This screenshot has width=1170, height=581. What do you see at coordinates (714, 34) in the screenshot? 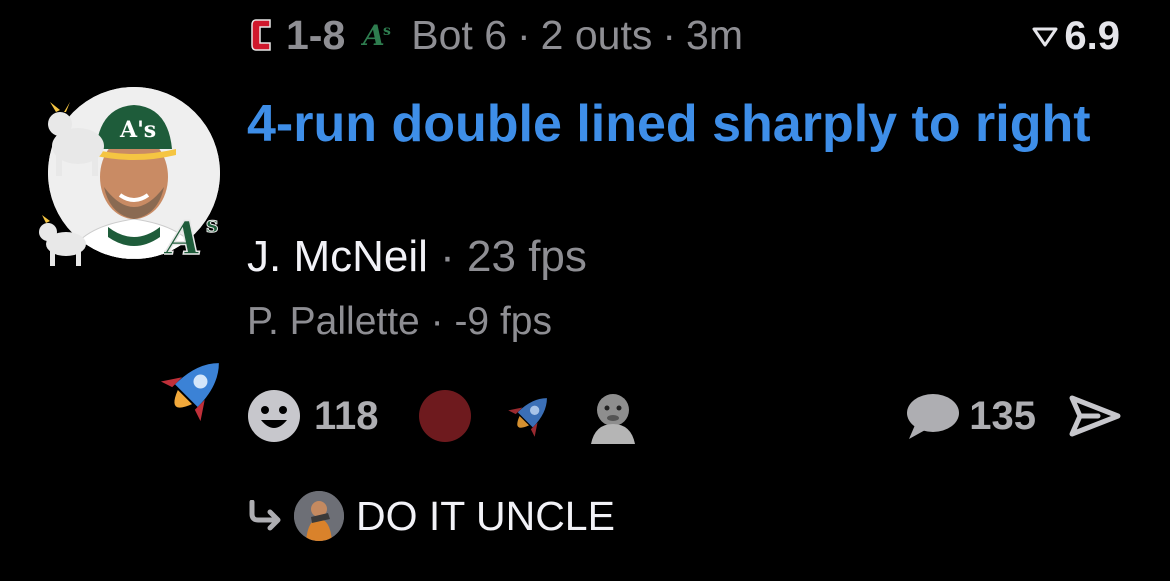
I see `time-ago: 3m` at bounding box center [714, 34].